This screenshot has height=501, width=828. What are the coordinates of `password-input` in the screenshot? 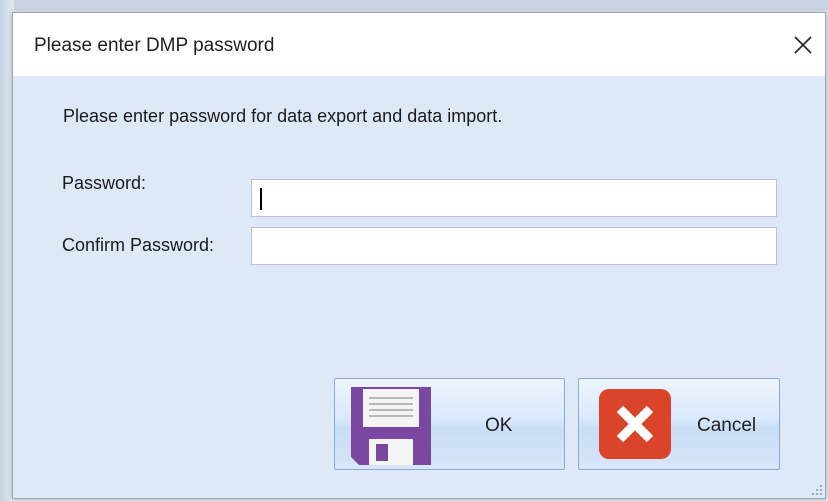 It's located at (514, 198).